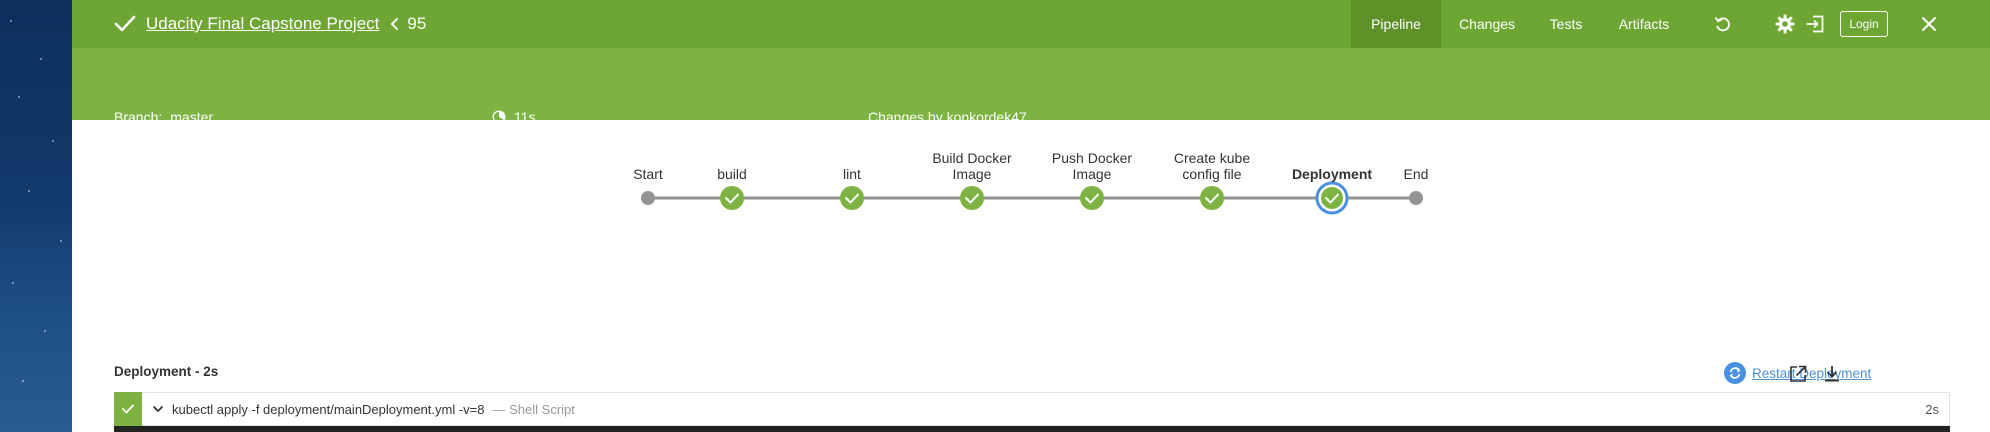 This screenshot has height=432, width=1990. What do you see at coordinates (1416, 198) in the screenshot?
I see `stage-node-end` at bounding box center [1416, 198].